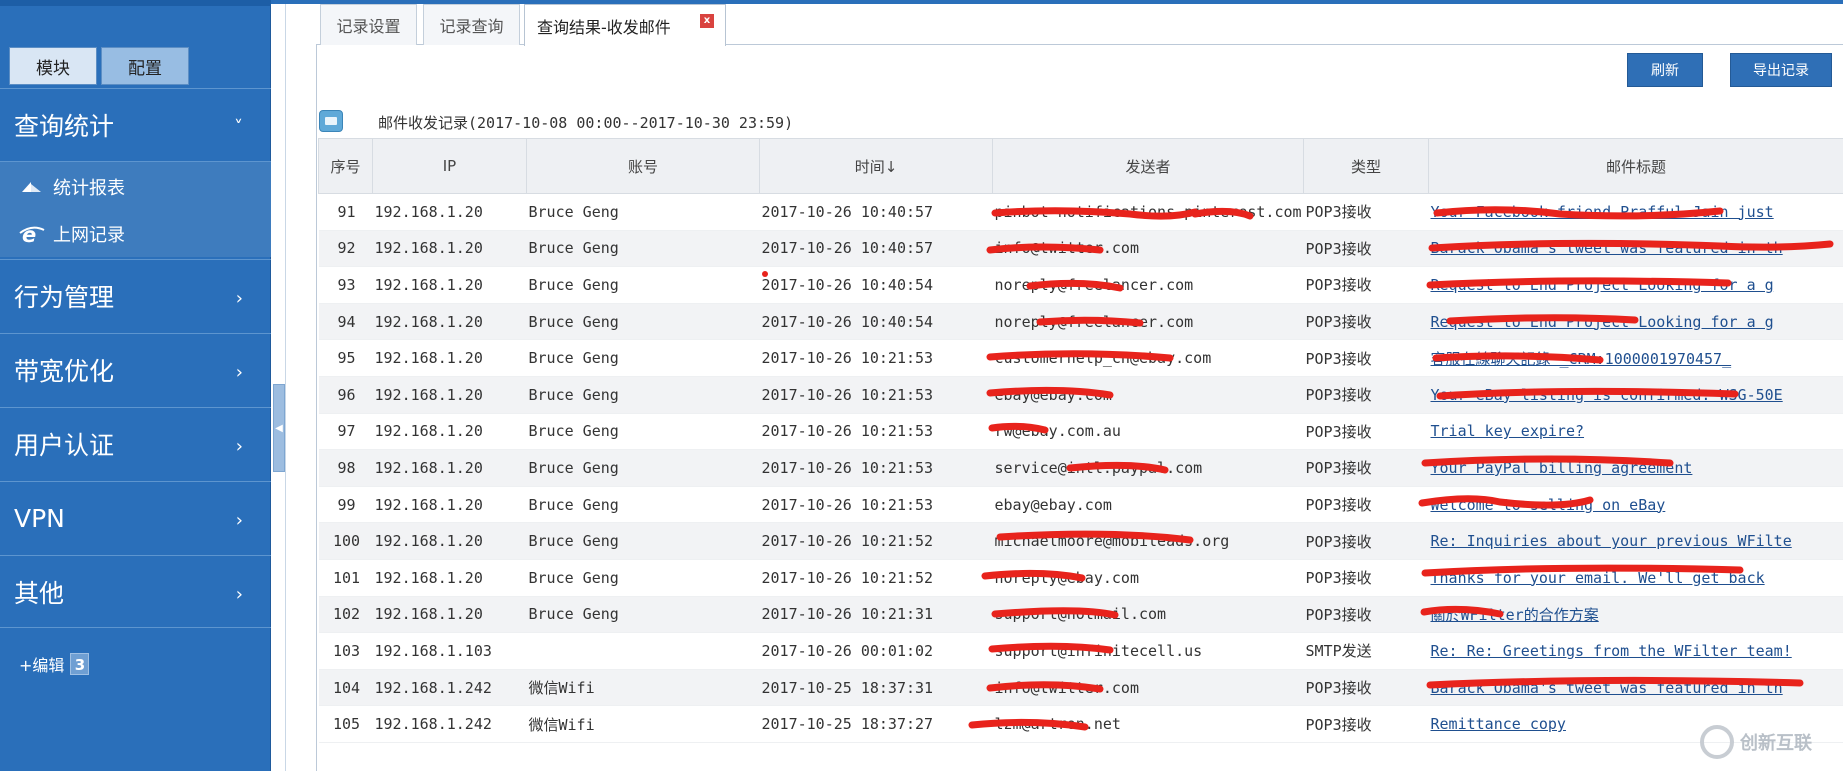 This screenshot has width=1843, height=771. What do you see at coordinates (449, 651) in the screenshot?
I see `cell-ip: 192.168.1.103` at bounding box center [449, 651].